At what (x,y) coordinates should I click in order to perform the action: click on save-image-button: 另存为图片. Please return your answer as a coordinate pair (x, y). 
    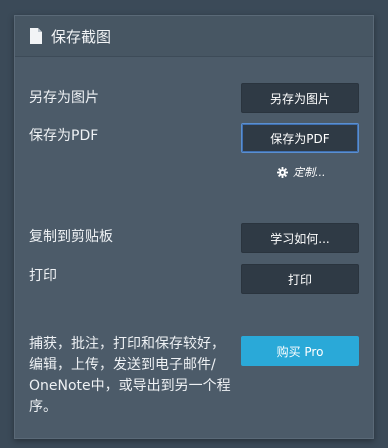
    Looking at the image, I should click on (300, 98).